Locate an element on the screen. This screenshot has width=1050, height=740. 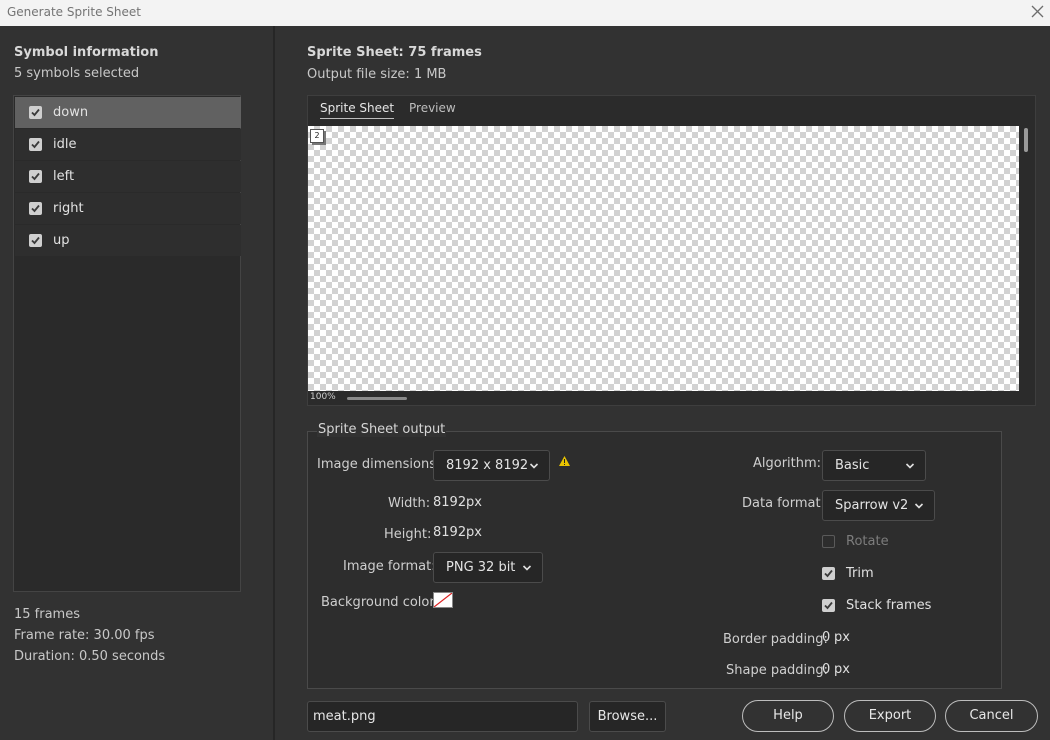
checkbox-right is located at coordinates (35, 208).